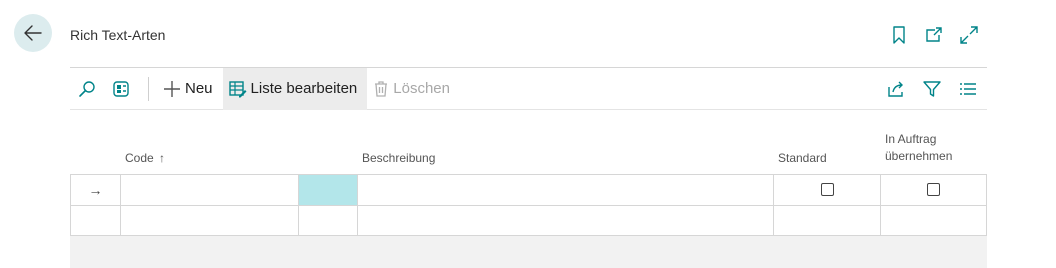 Image resolution: width=1056 pixels, height=268 pixels. What do you see at coordinates (328, 220) in the screenshot?
I see `cell-blank` at bounding box center [328, 220].